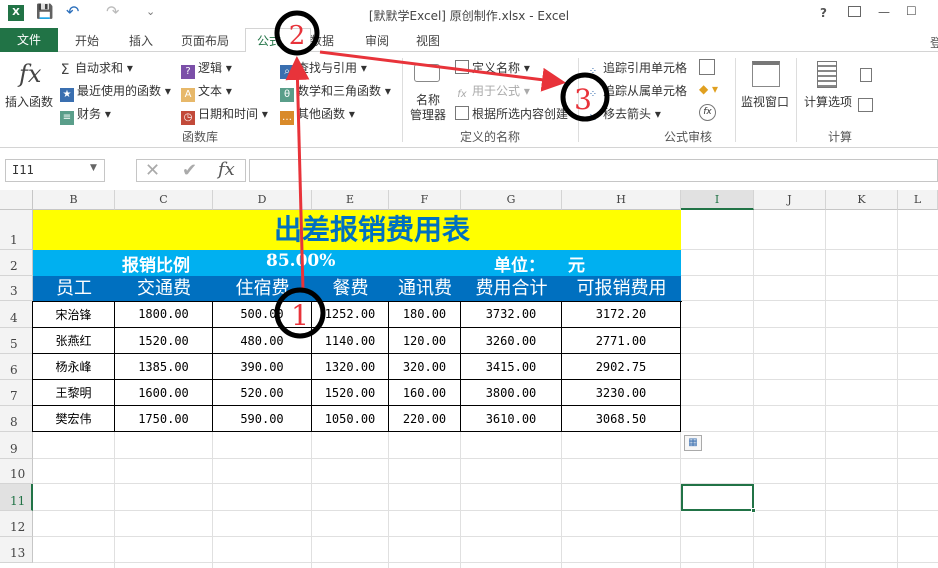  Describe the element at coordinates (300, 315) in the screenshot. I see `annotation-label-1: 1` at that location.